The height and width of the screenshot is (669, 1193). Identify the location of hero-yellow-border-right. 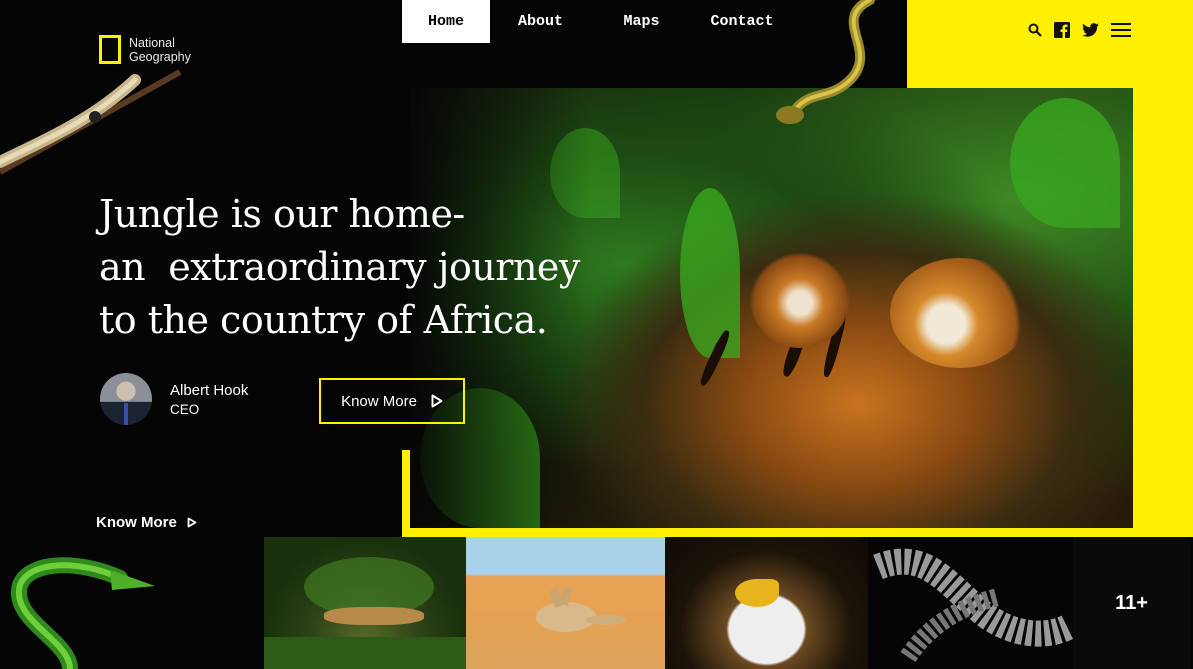
(1163, 312).